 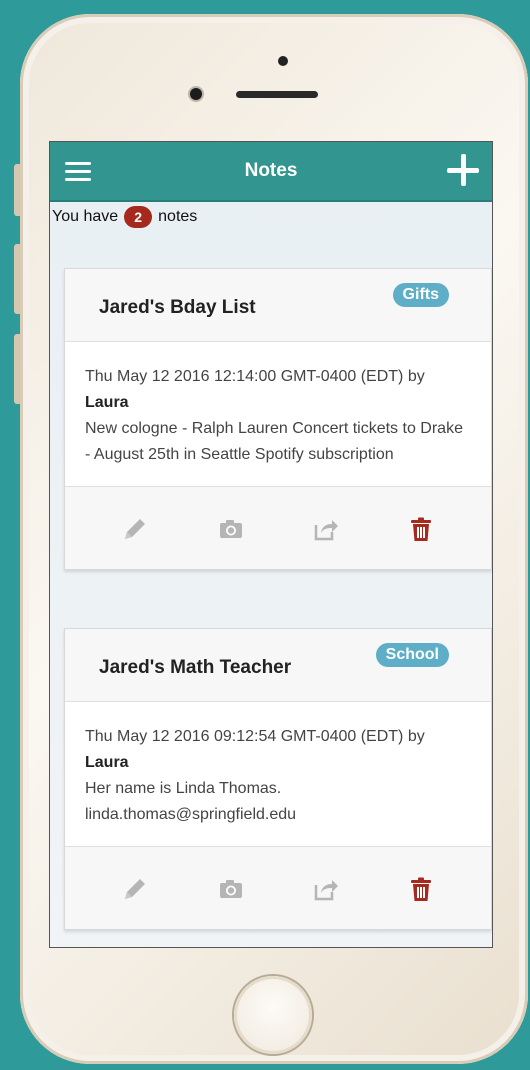 What do you see at coordinates (278, 305) in the screenshot?
I see `note-card-header: Jared's Bday List Gifts` at bounding box center [278, 305].